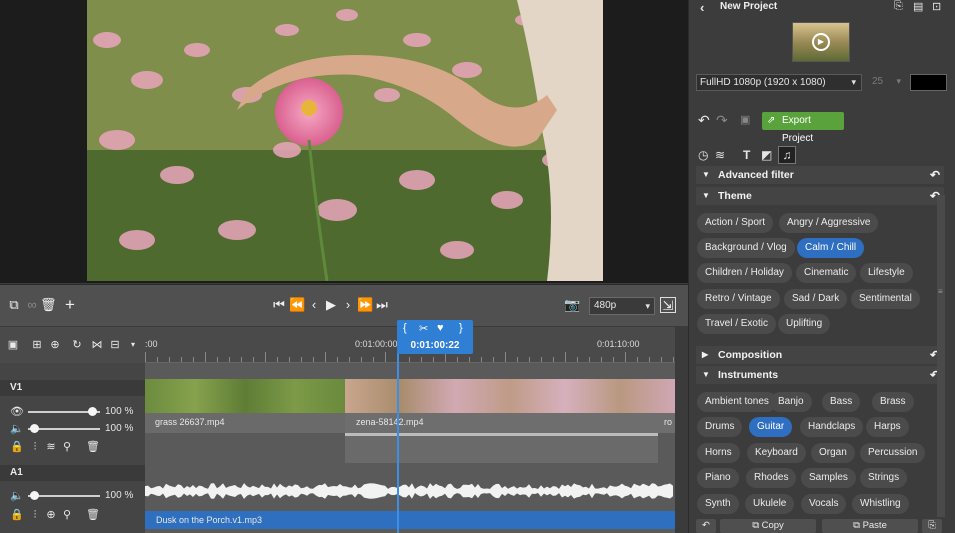 The height and width of the screenshot is (533, 955). Describe the element at coordinates (14, 305) in the screenshot. I see `copy-icon: ⧉` at that location.